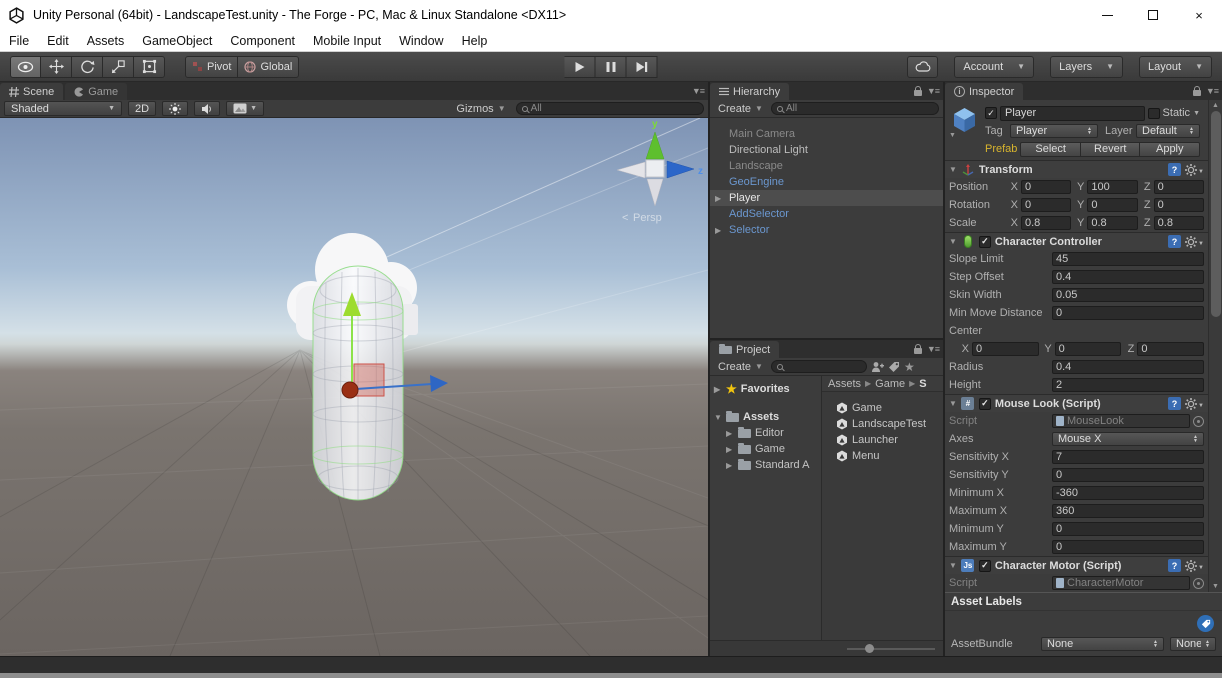 The width and height of the screenshot is (1222, 678). Describe the element at coordinates (1128, 529) in the screenshot. I see `minimum-y-field: 0` at that location.